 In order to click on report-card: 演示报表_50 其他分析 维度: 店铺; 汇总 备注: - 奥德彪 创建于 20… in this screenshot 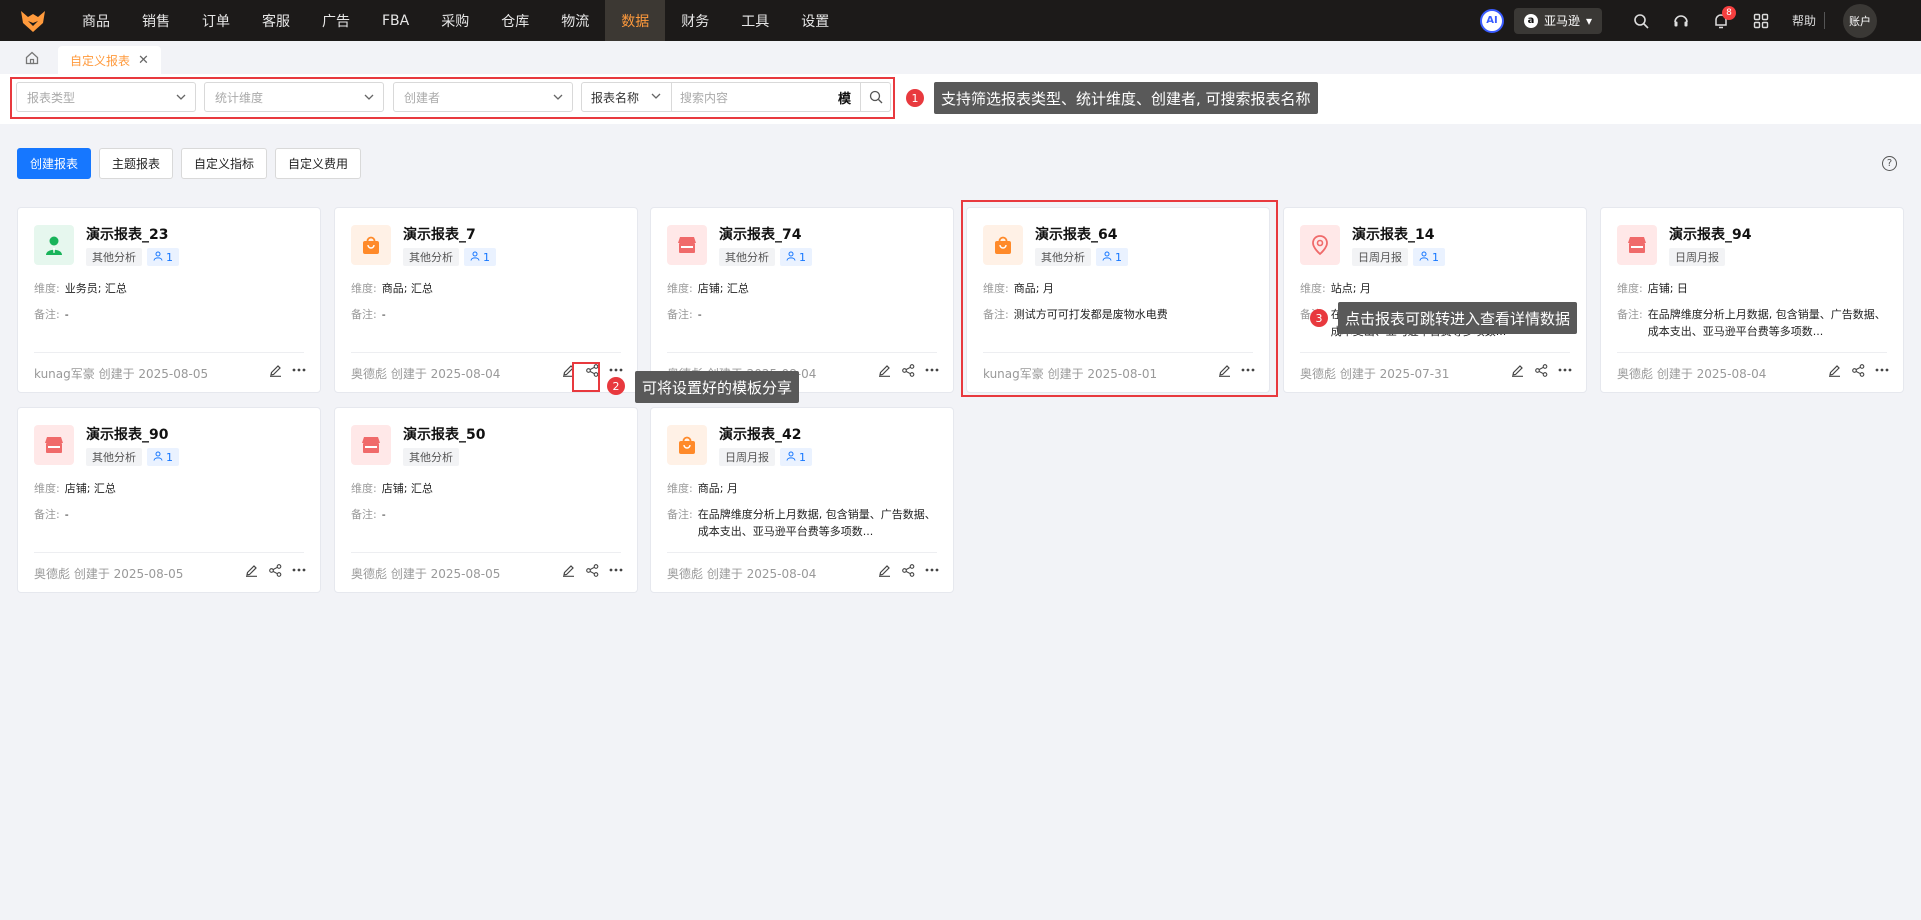, I will do `click(486, 500)`.